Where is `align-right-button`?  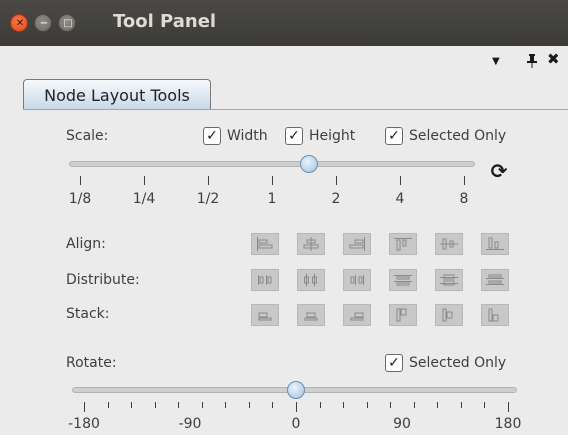
align-right-button is located at coordinates (357, 244).